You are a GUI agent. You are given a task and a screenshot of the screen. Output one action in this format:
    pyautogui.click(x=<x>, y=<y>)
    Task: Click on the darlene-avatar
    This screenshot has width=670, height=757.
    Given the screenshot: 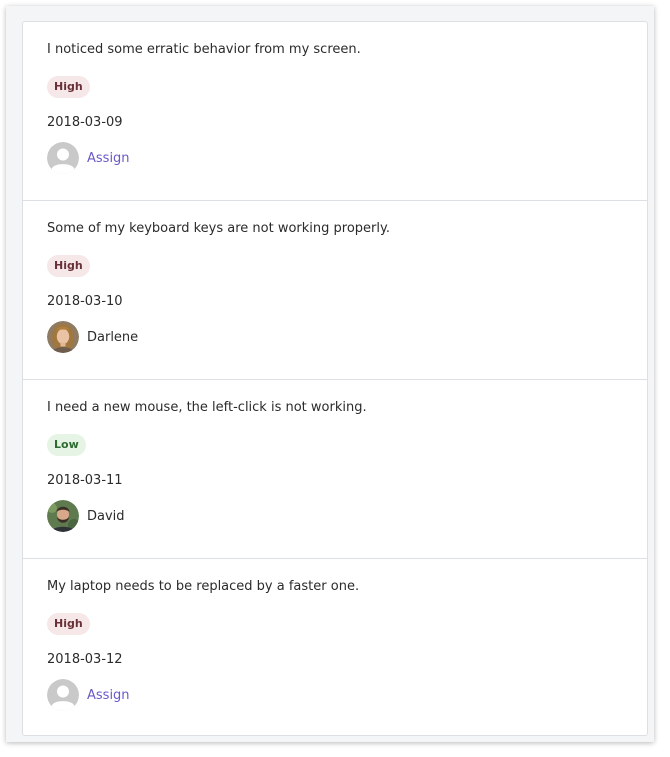 What is the action you would take?
    pyautogui.click(x=63, y=337)
    